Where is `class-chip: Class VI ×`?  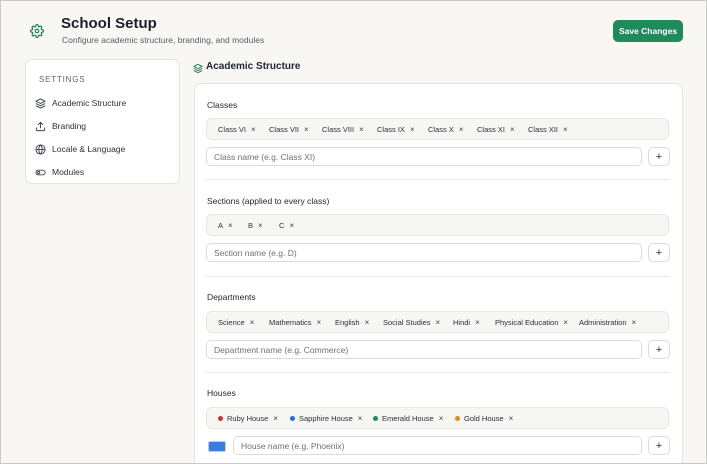 class-chip: Class VI × is located at coordinates (237, 129).